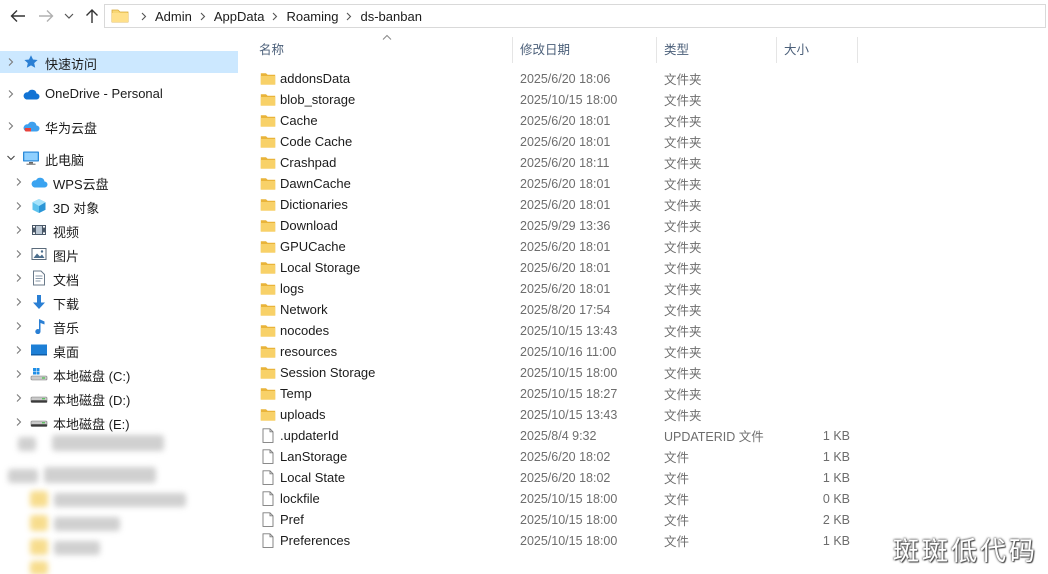 This screenshot has height=574, width=1048. I want to click on file-row: Preferences 2025/10/15 18:00 文件 1 KB, so click(554, 540).